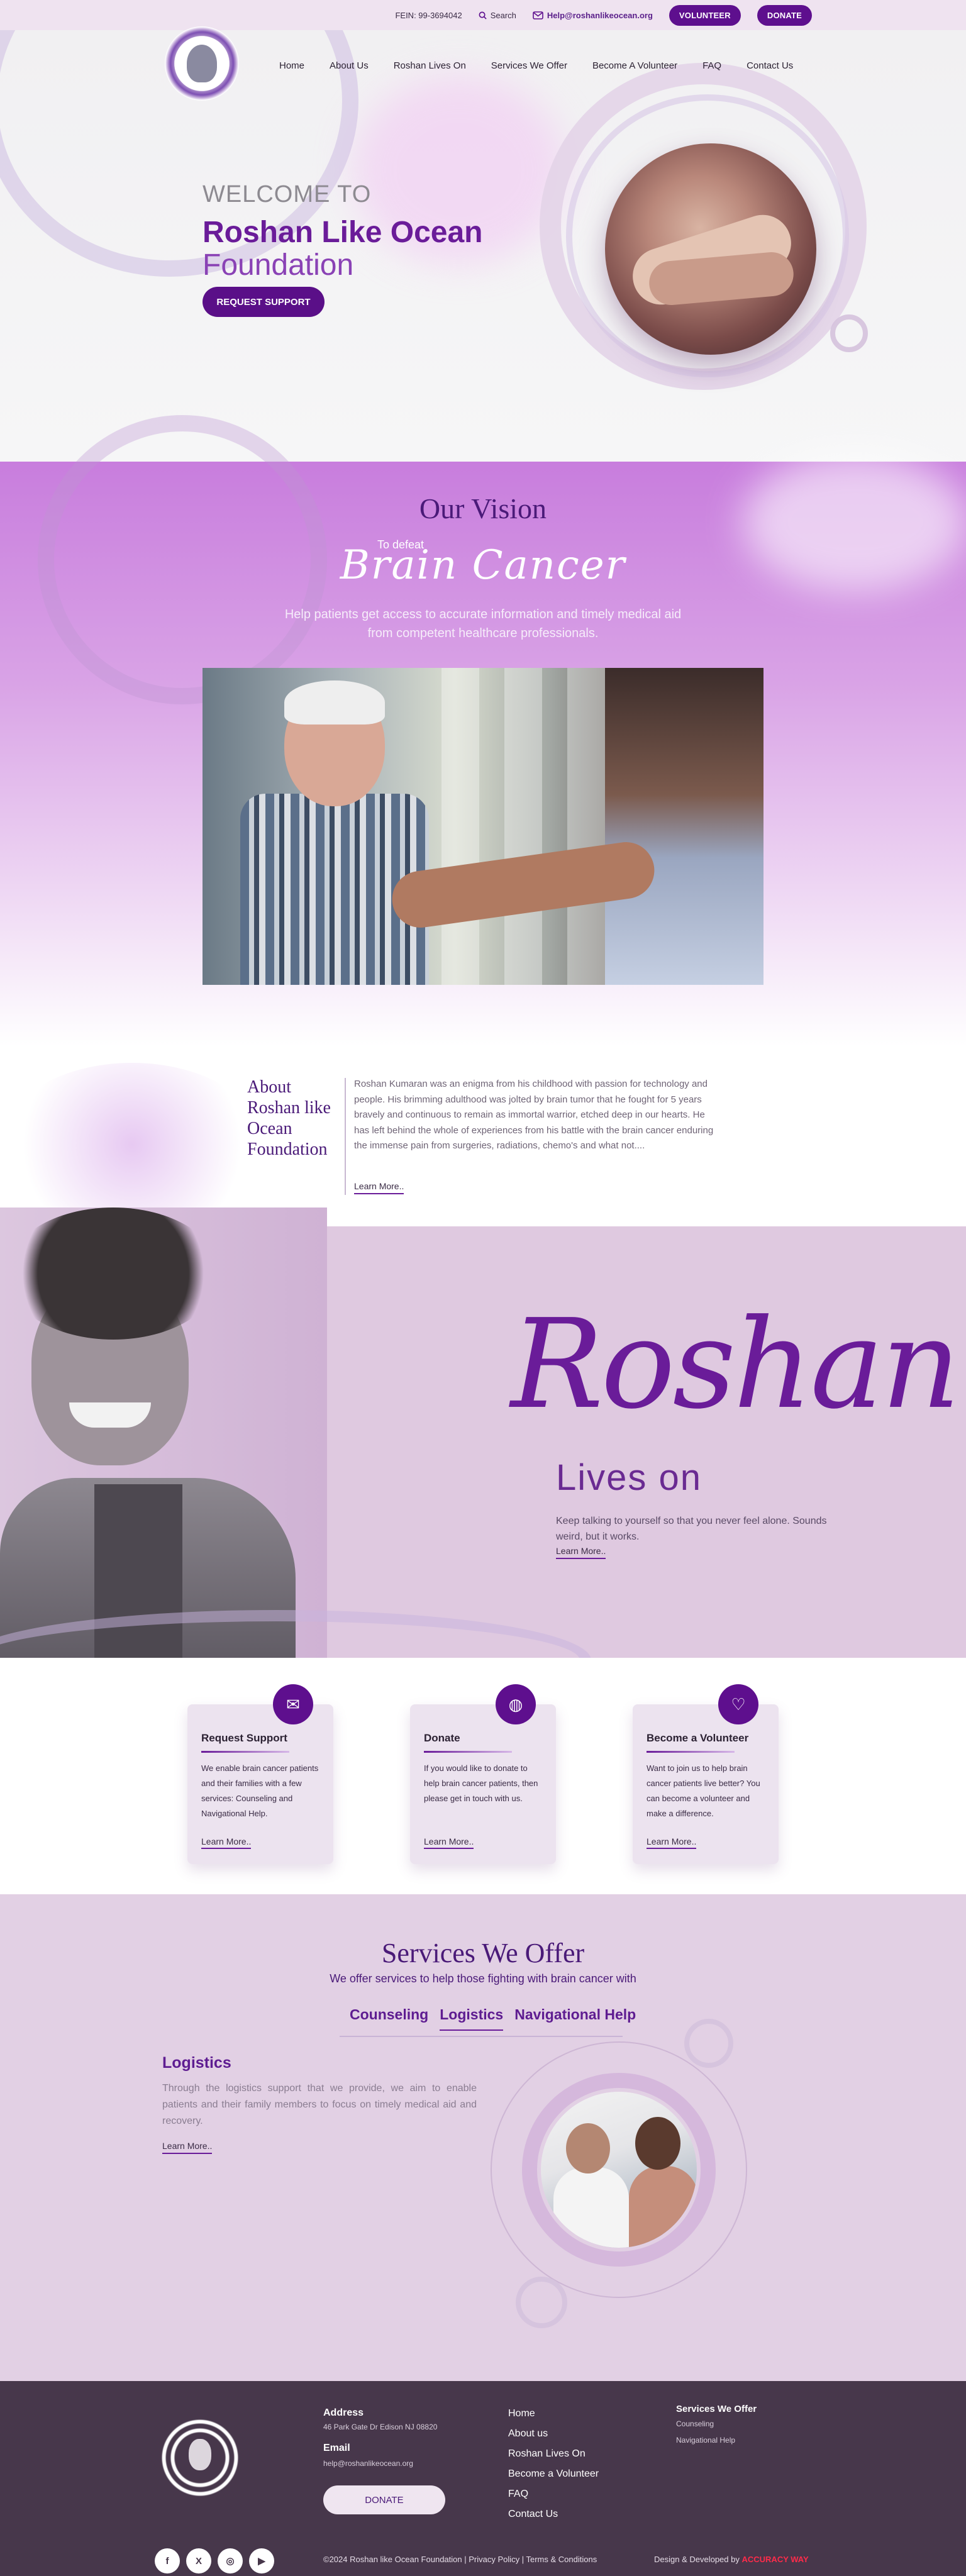 Image resolution: width=966 pixels, height=2576 pixels. Describe the element at coordinates (187, 2147) in the screenshot. I see `service-learn-more-link: Learn More..` at that location.